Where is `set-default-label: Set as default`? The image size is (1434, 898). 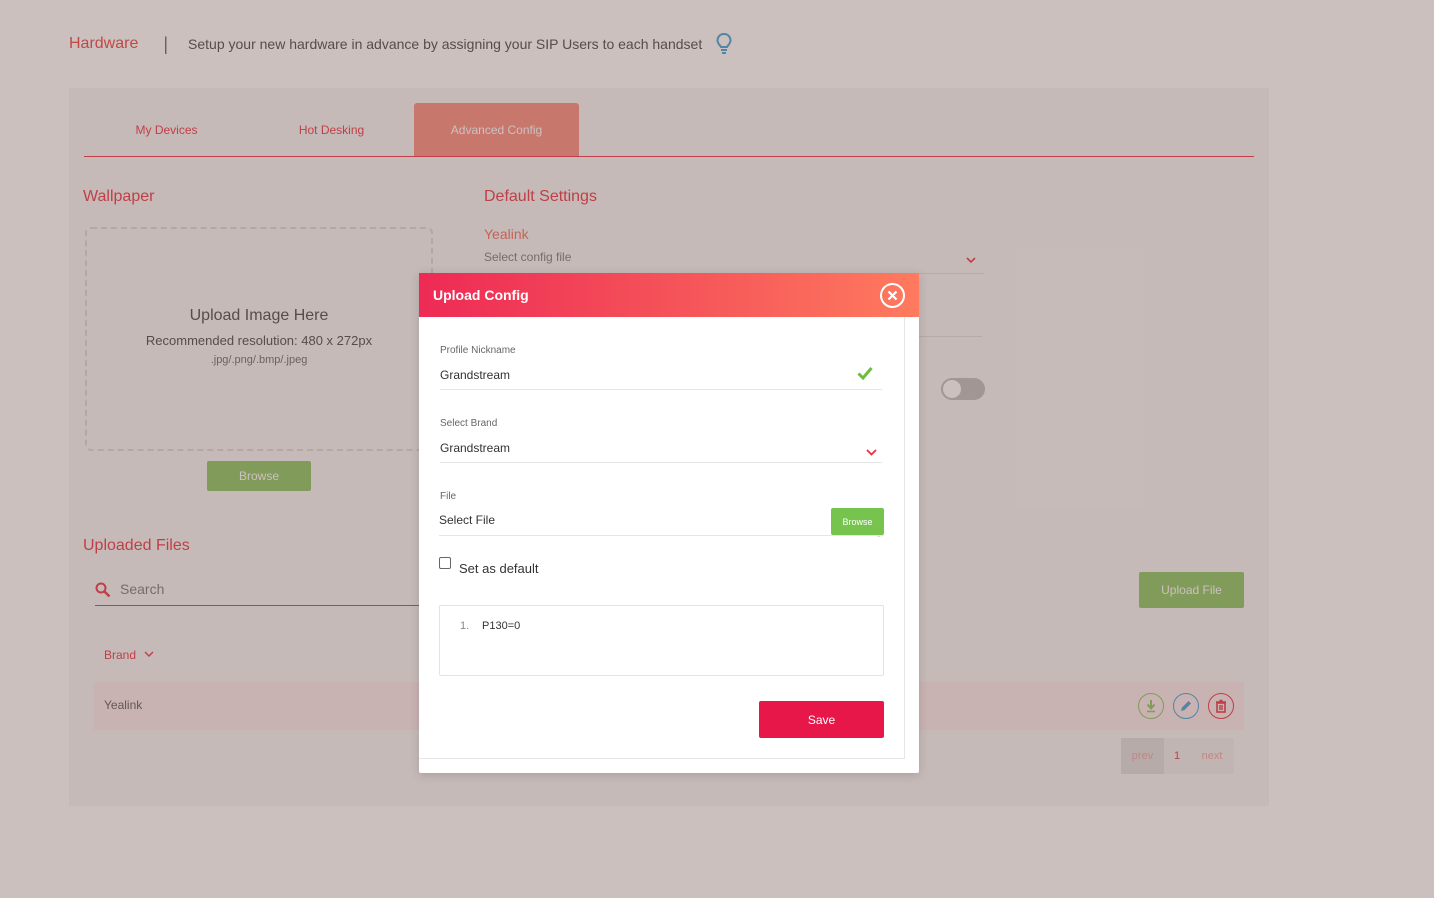 set-default-label: Set as default is located at coordinates (499, 568).